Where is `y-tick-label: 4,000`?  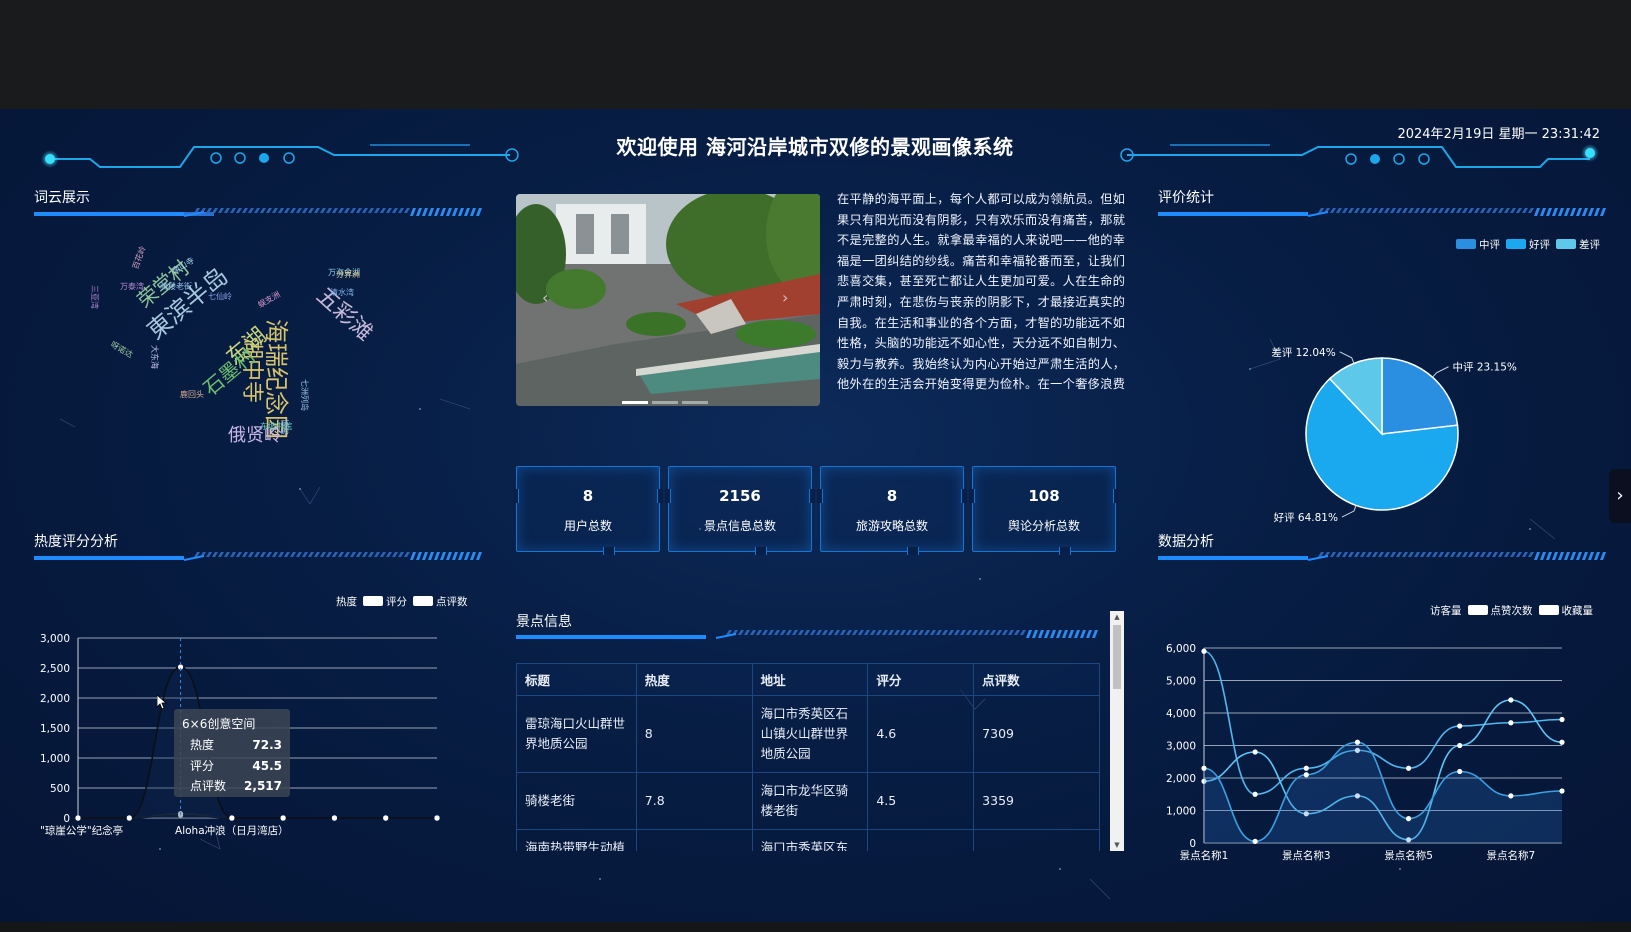 y-tick-label: 4,000 is located at coordinates (1181, 714).